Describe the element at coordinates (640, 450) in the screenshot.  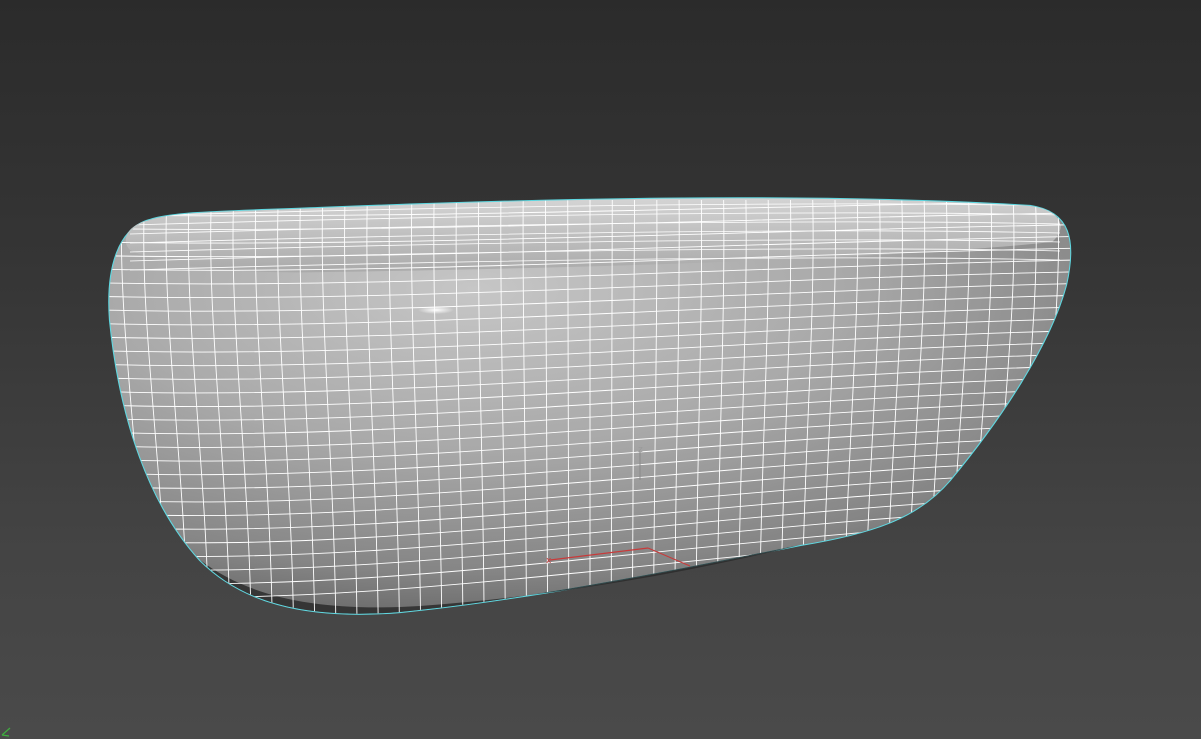
I see `gizmo-z-label: z` at that location.